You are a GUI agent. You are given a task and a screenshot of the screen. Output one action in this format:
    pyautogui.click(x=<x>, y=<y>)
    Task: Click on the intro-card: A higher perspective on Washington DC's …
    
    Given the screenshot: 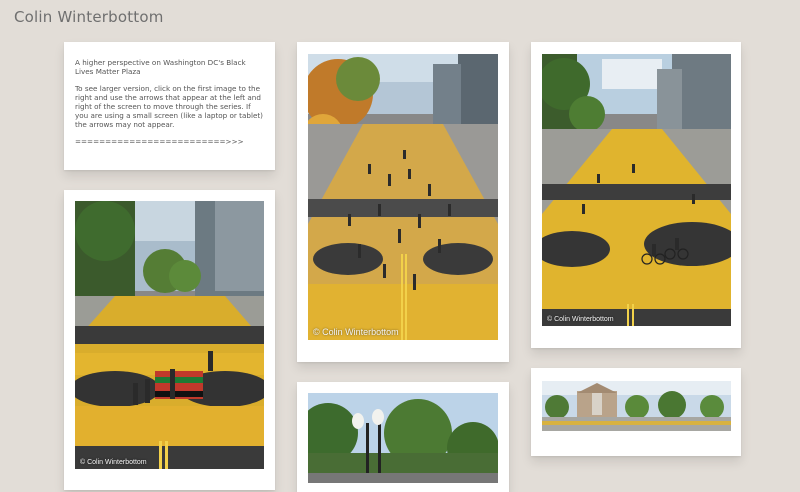 What is the action you would take?
    pyautogui.click(x=169, y=106)
    